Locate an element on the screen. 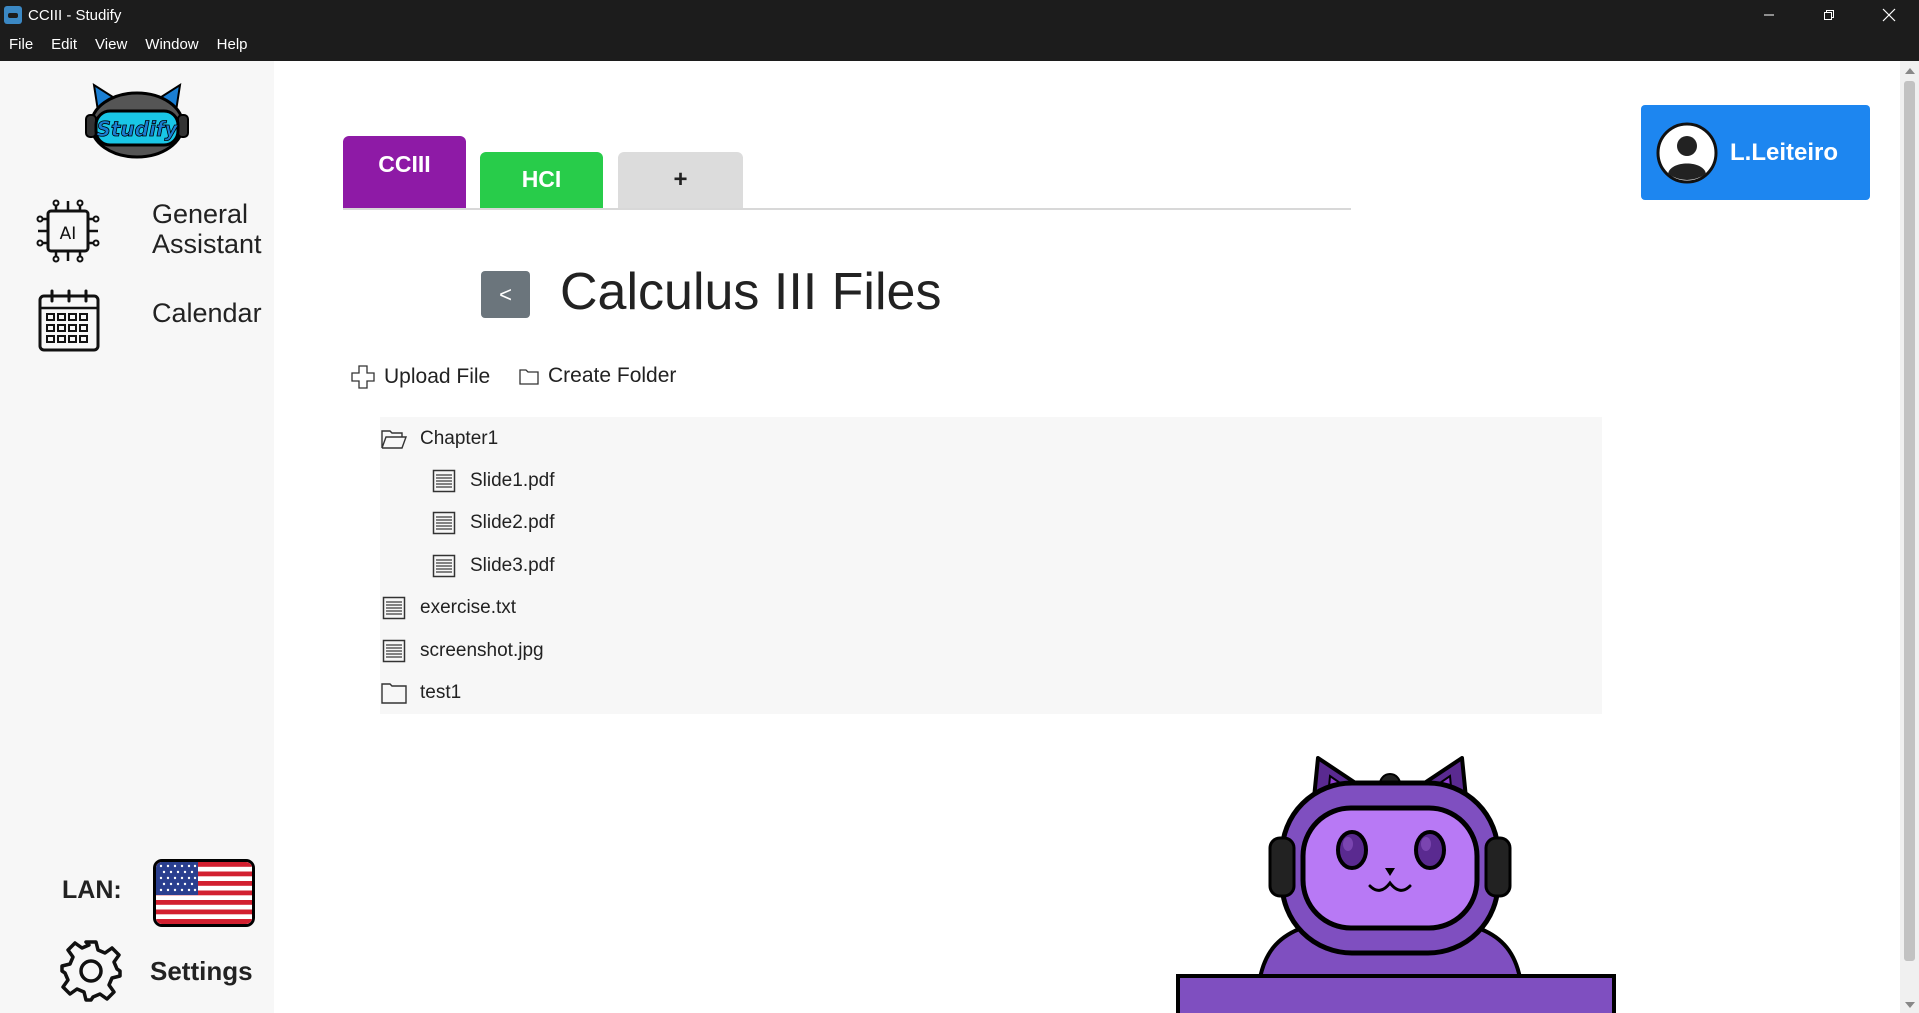  tree-item-file: screenshot.jpg is located at coordinates (462, 651).